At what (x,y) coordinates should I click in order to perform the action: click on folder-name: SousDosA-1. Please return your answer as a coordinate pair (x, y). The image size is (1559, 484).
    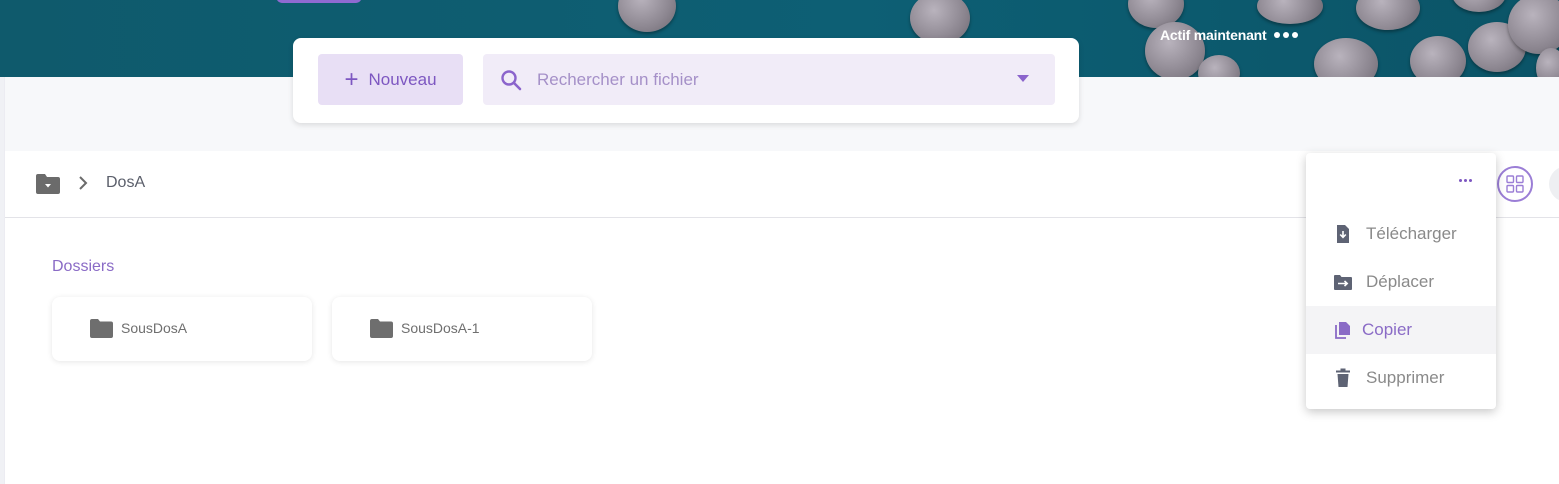
    Looking at the image, I should click on (440, 328).